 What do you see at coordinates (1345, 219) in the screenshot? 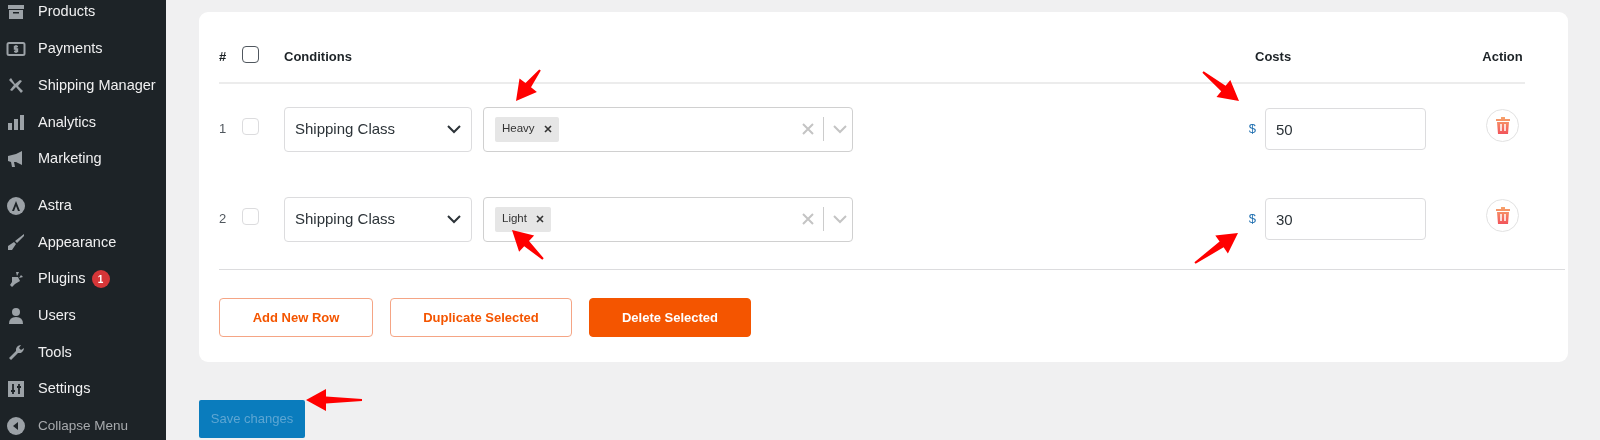
I see `cost-input: 30` at bounding box center [1345, 219].